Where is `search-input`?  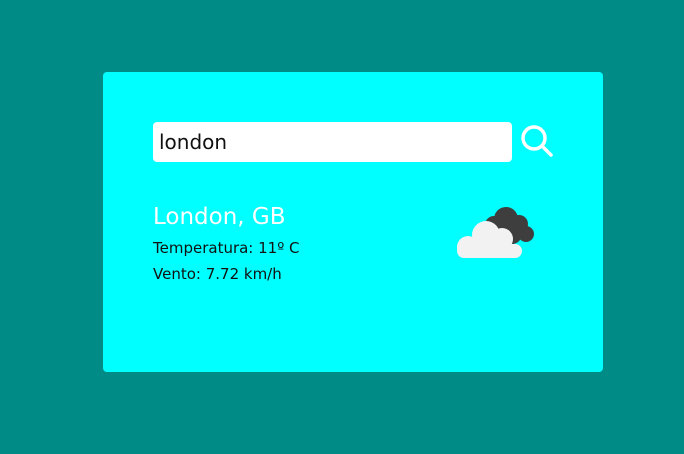 search-input is located at coordinates (332, 142).